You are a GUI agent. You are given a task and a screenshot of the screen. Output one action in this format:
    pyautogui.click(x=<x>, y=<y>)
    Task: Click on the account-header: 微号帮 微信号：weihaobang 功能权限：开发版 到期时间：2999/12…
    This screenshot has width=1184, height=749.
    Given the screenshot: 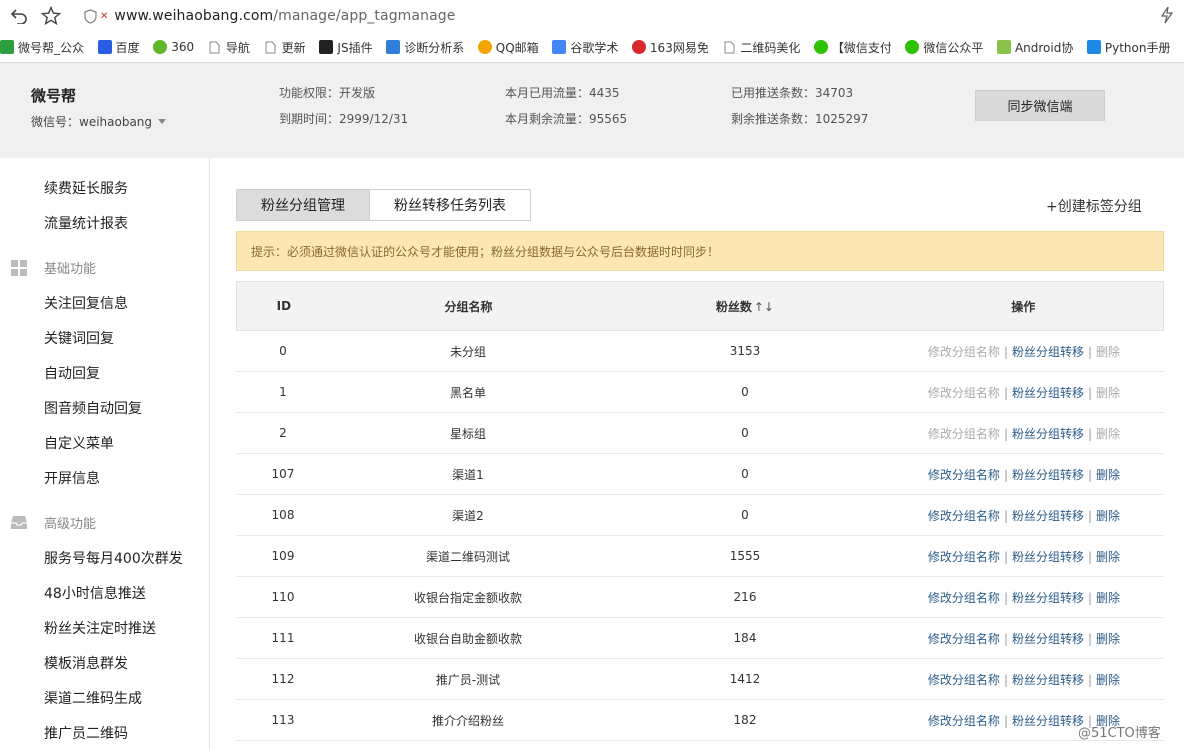 What is the action you would take?
    pyautogui.click(x=592, y=110)
    